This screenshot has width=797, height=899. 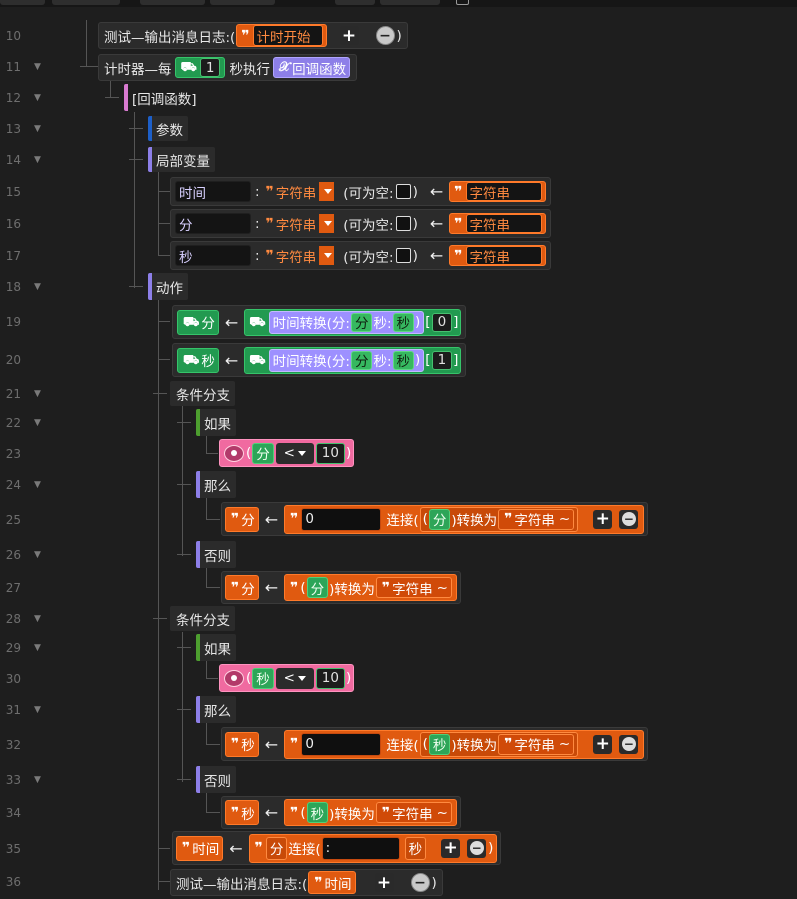 I want to click on local-variable-row: 秒 : ❞ 字符串 (可为空: ) ← ❞ 字符串, so click(x=360, y=255).